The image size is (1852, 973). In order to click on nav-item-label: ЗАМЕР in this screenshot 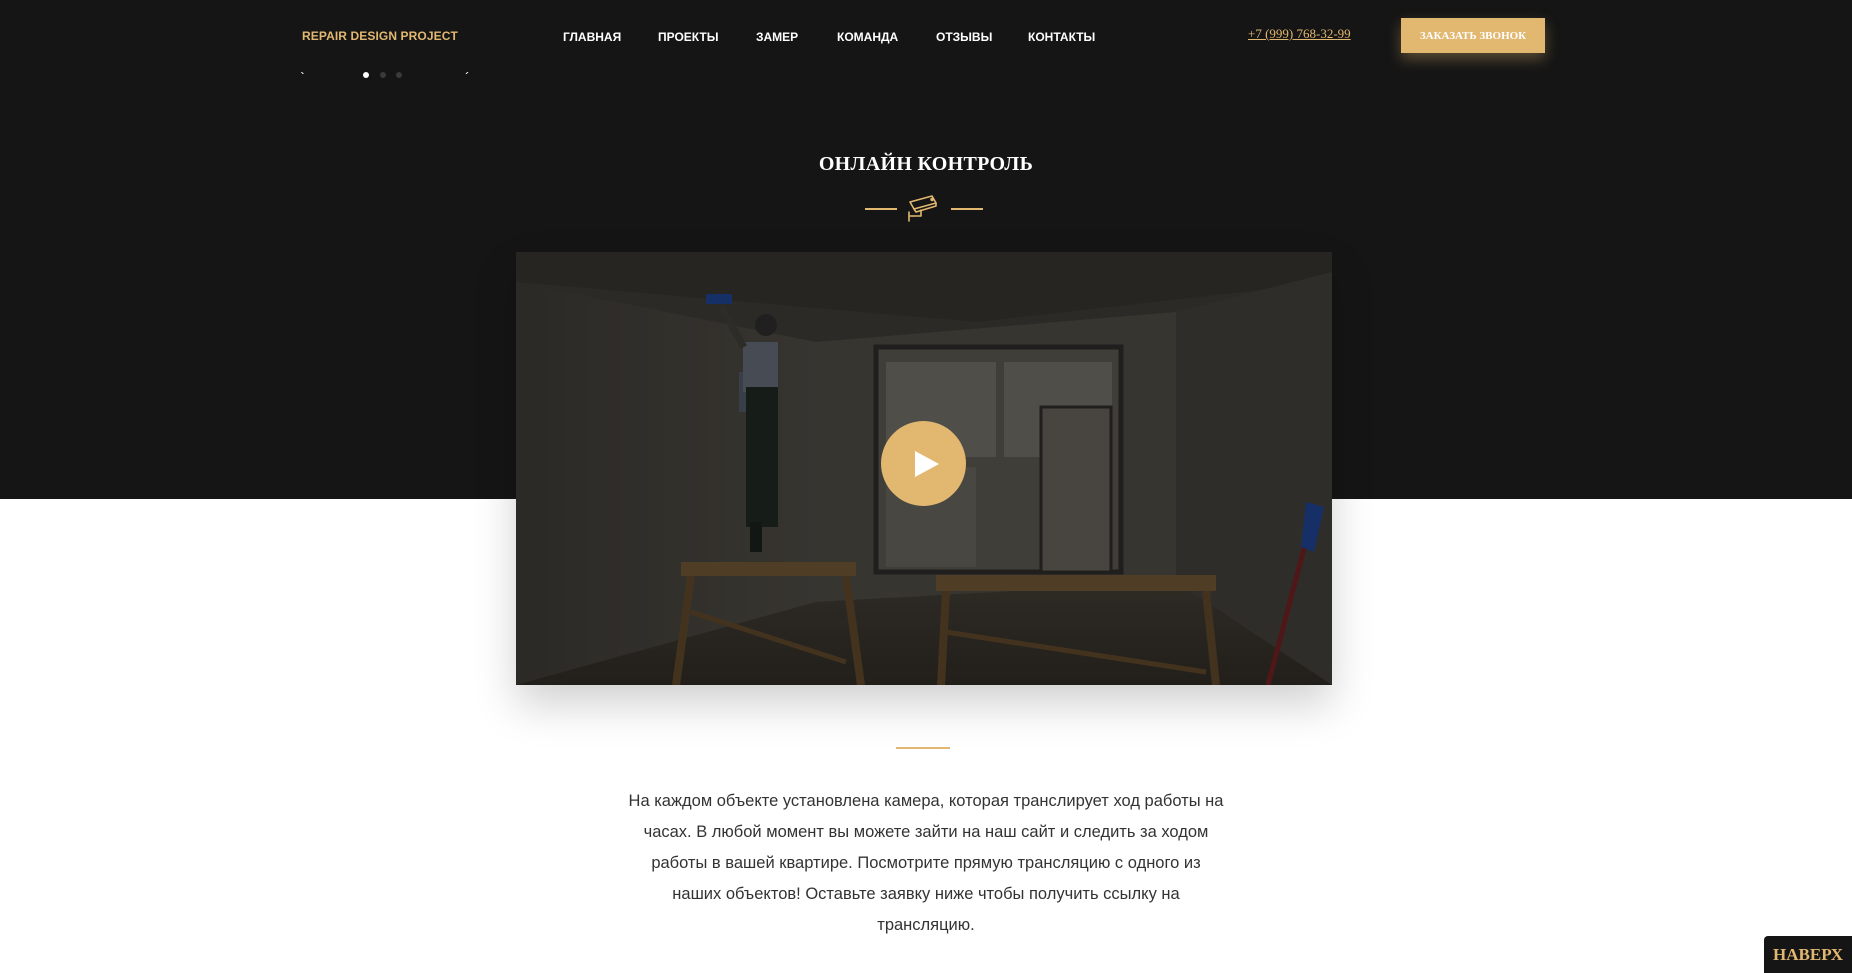, I will do `click(777, 37)`.